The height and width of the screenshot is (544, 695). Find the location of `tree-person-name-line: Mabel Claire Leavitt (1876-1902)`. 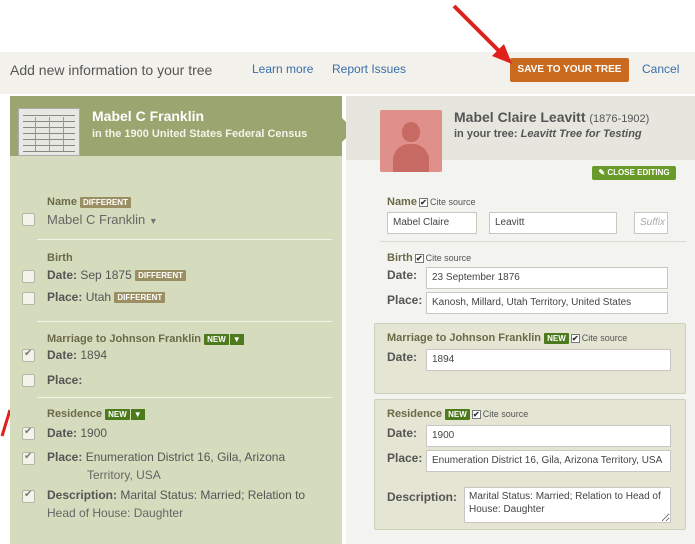

tree-person-name-line: Mabel Claire Leavitt (1876-1902) is located at coordinates (551, 117).